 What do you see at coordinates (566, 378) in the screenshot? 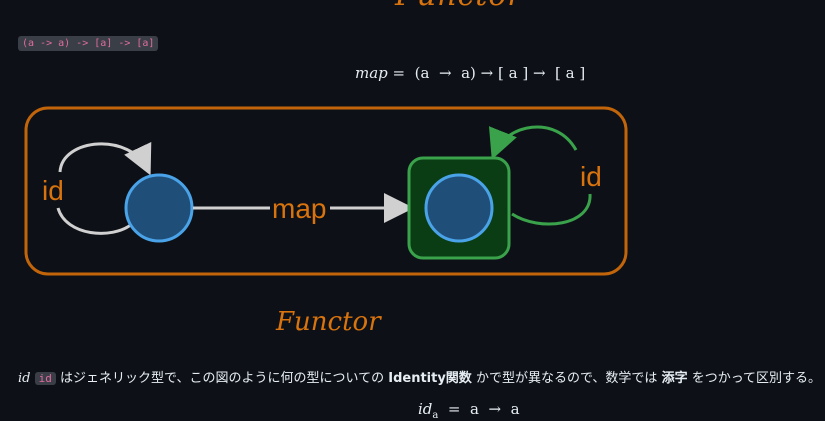
I see `paragraph-text-2: かで型が異なるので、数学では` at bounding box center [566, 378].